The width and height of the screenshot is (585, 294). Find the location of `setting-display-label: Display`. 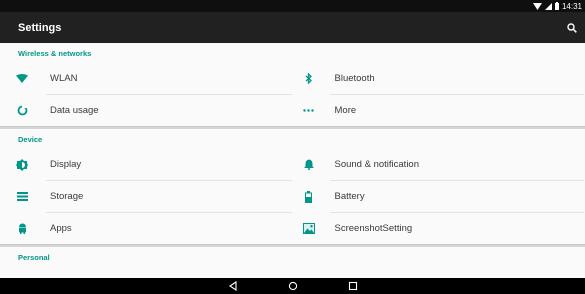

setting-display-label: Display is located at coordinates (66, 164).